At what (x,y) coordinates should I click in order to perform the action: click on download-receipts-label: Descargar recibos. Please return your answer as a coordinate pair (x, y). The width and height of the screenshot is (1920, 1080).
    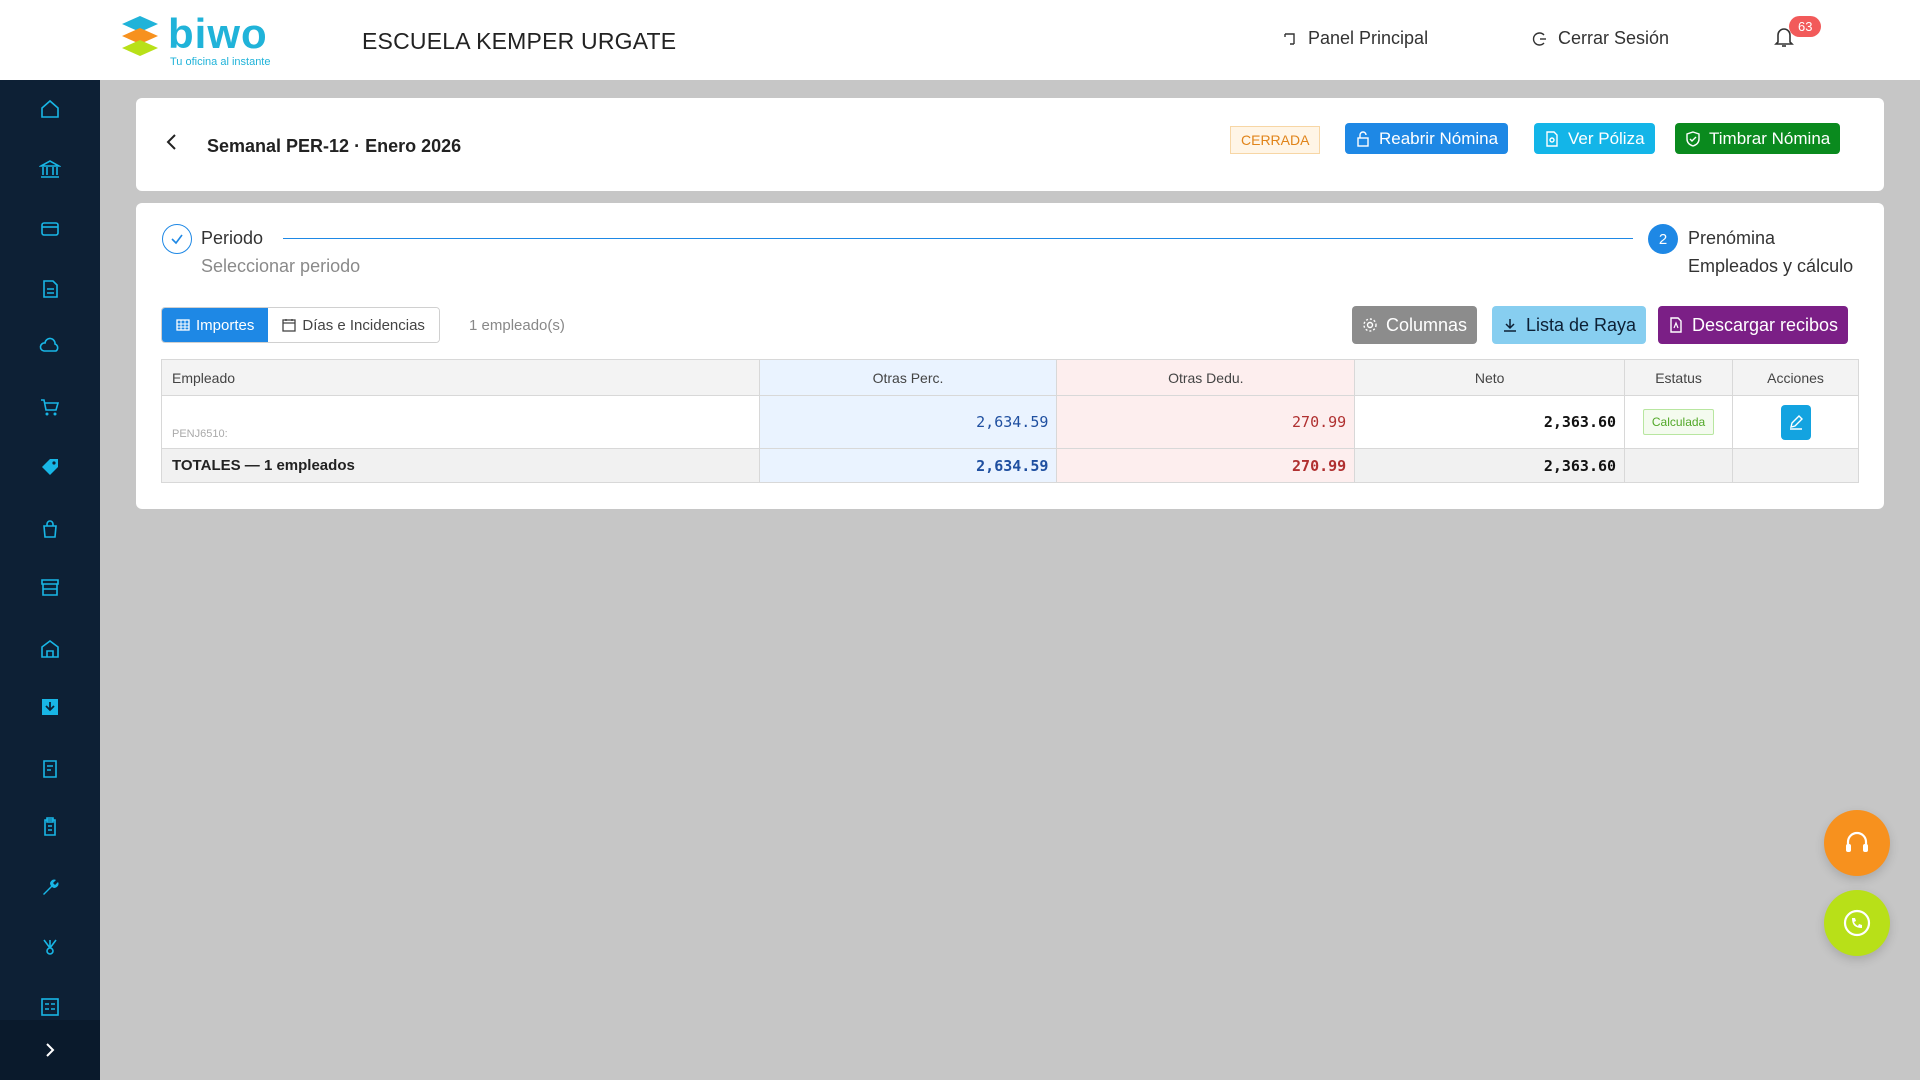
    Looking at the image, I should click on (1765, 324).